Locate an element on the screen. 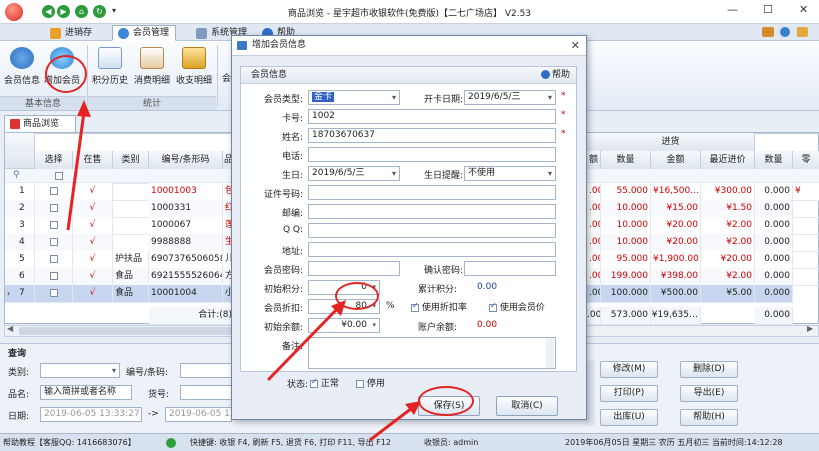 The height and width of the screenshot is (451, 819). arrowhead-icon is located at coordinates (84, 108).